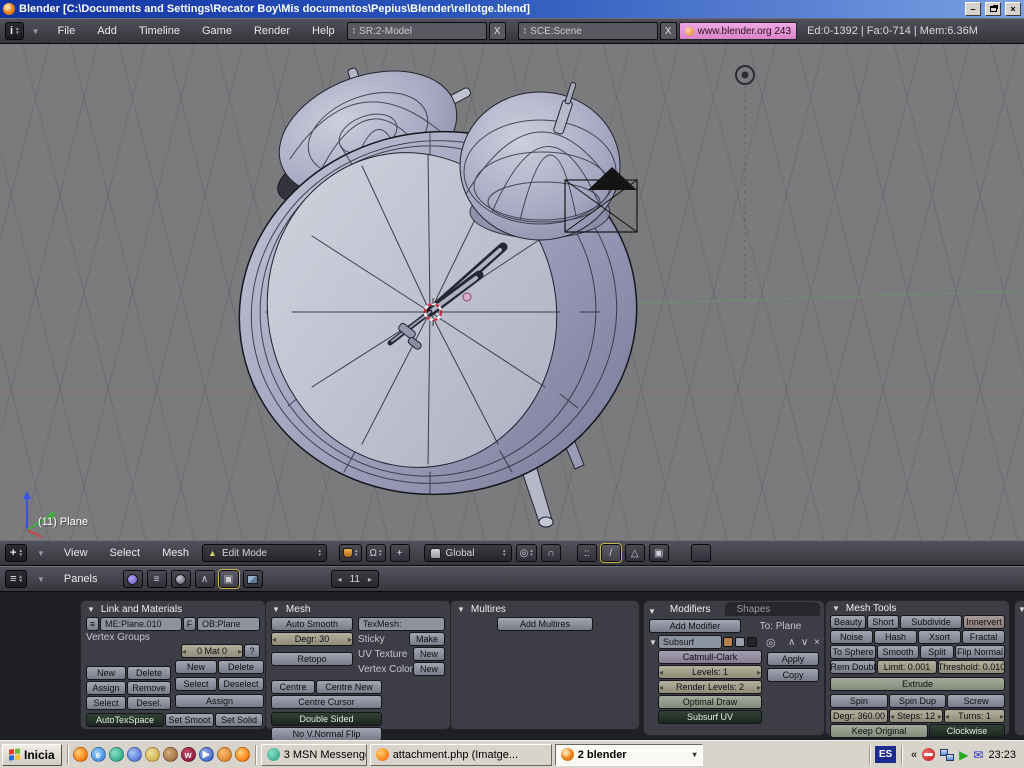 The height and width of the screenshot is (768, 1024). Describe the element at coordinates (794, 642) in the screenshot. I see `move-up-button: ∧` at that location.